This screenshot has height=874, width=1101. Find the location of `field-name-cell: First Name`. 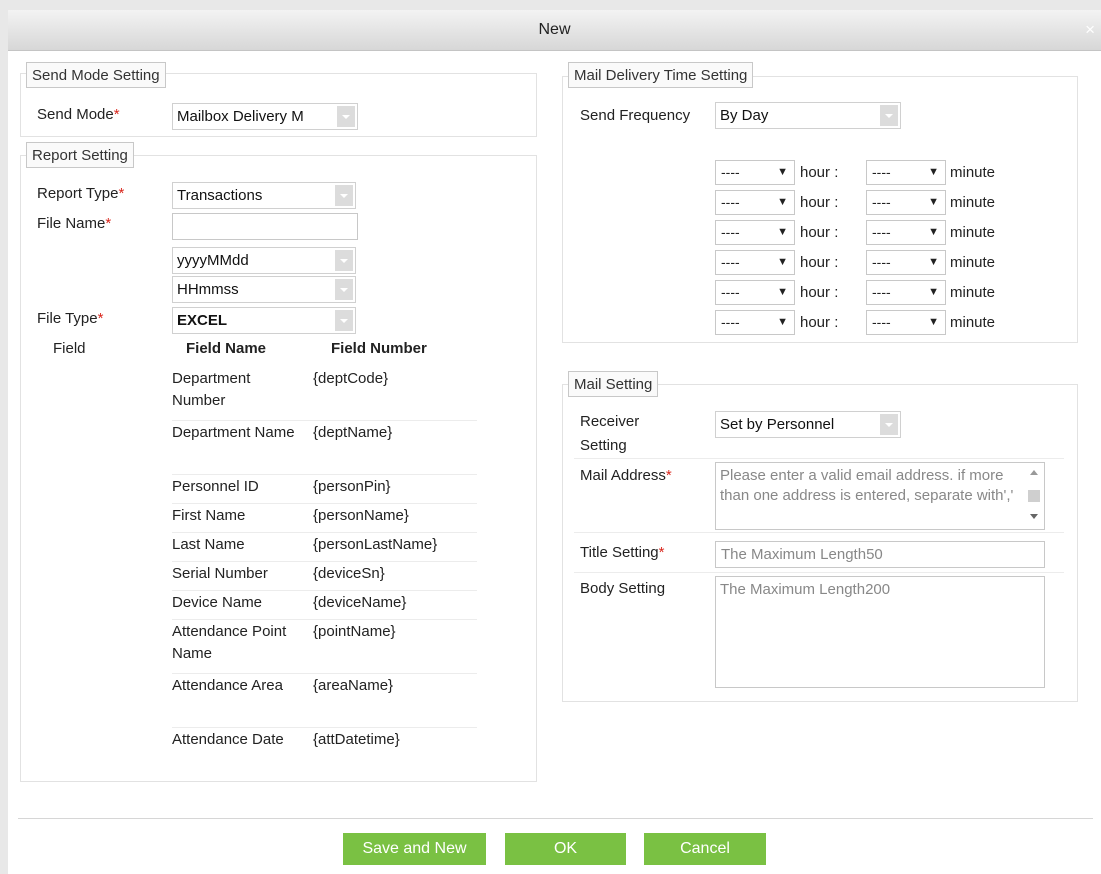

field-name-cell: First Name is located at coordinates (209, 515).